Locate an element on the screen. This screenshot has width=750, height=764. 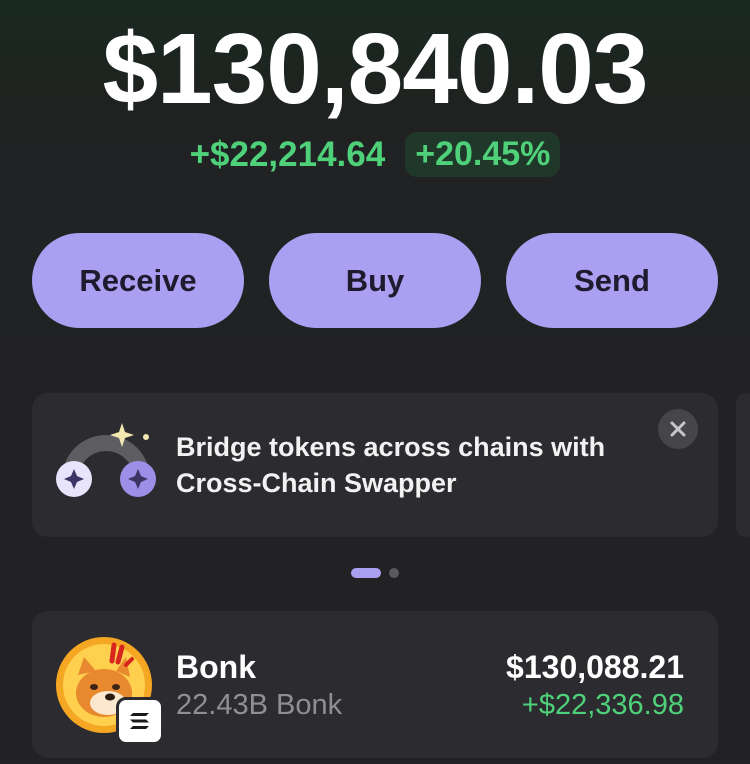
close-promo-button is located at coordinates (678, 429).